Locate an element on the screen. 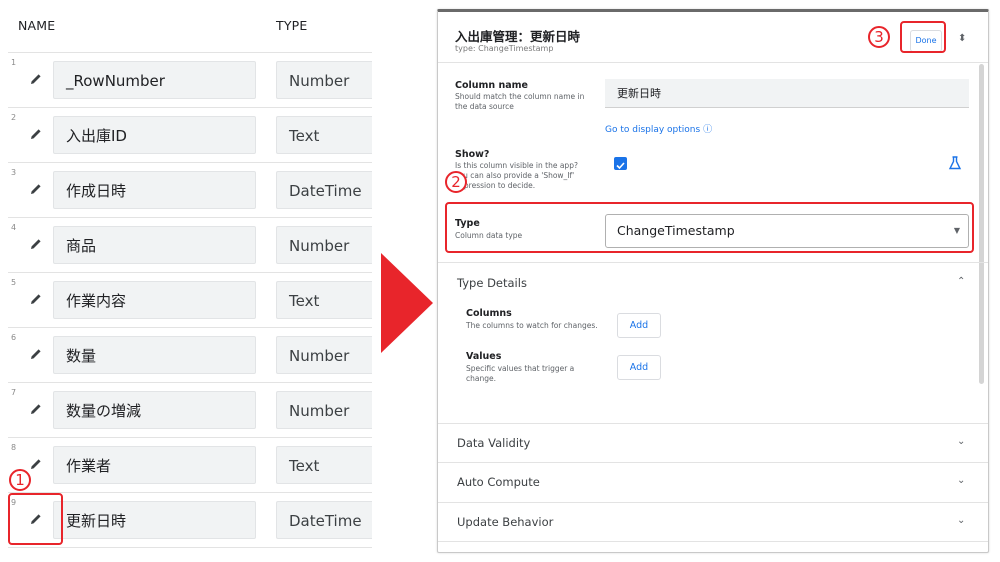  right-arrow-icon is located at coordinates (407, 303).